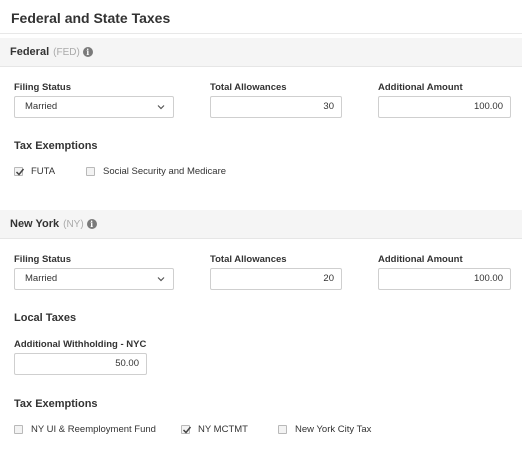 The image size is (522, 460). What do you see at coordinates (94, 279) in the screenshot?
I see `state-filing-status-select: Married` at bounding box center [94, 279].